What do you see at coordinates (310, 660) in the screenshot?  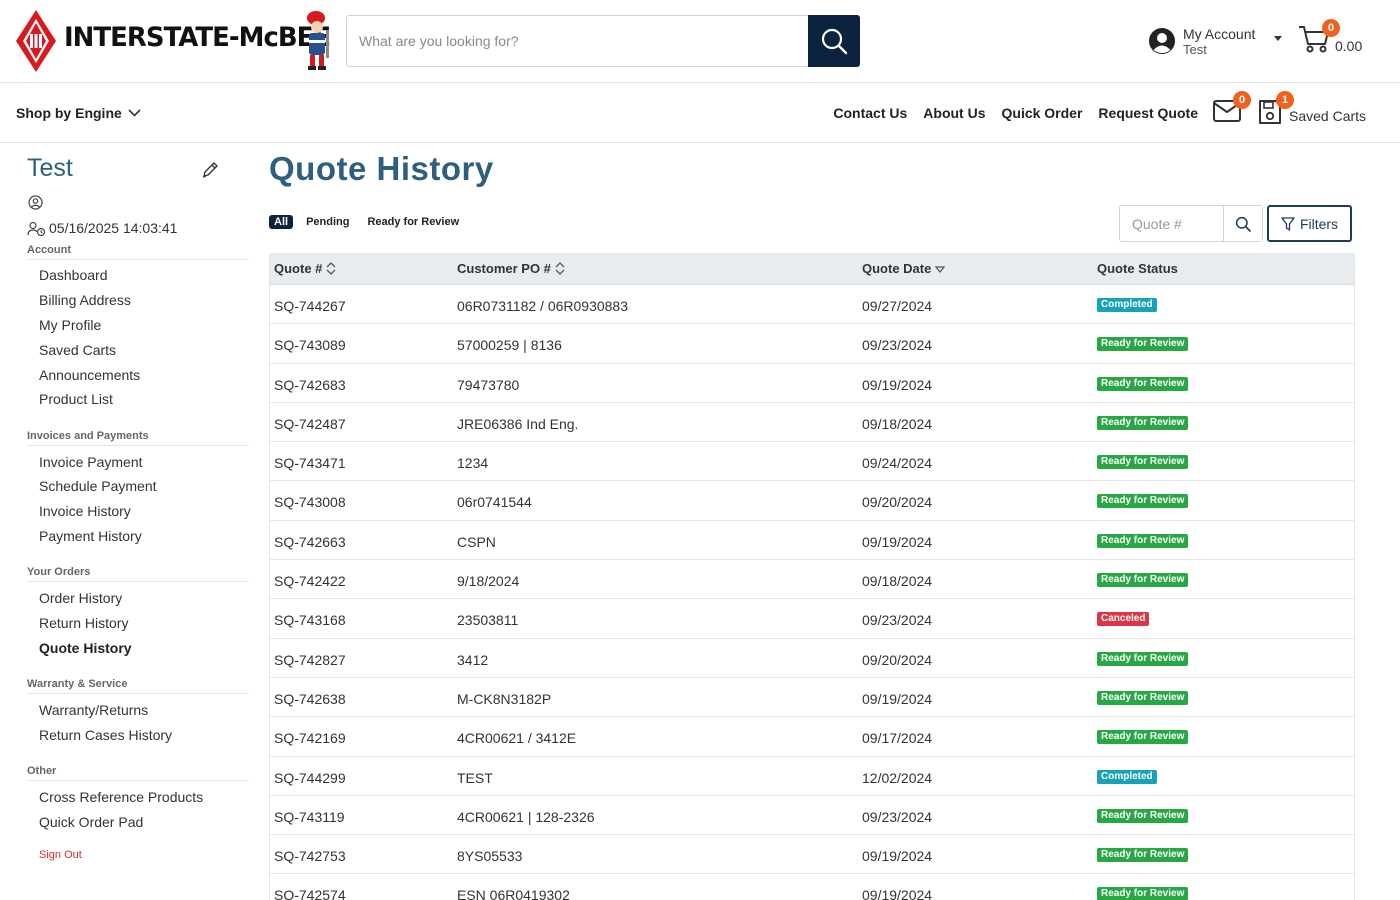 I see `quote-number-cell: SQ-742827` at bounding box center [310, 660].